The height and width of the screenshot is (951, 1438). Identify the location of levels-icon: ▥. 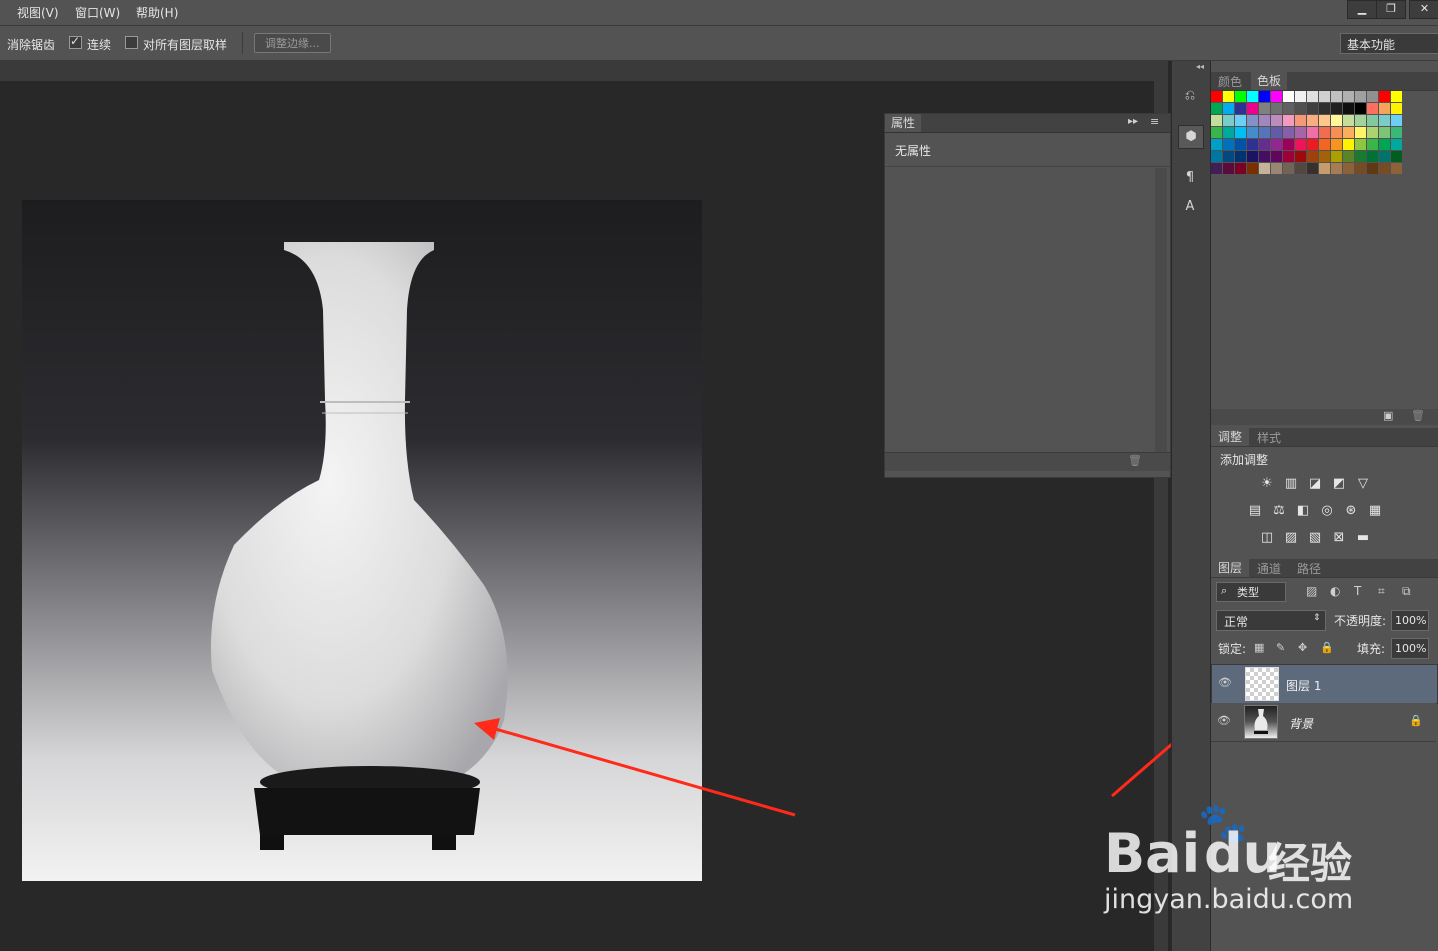
(1291, 483).